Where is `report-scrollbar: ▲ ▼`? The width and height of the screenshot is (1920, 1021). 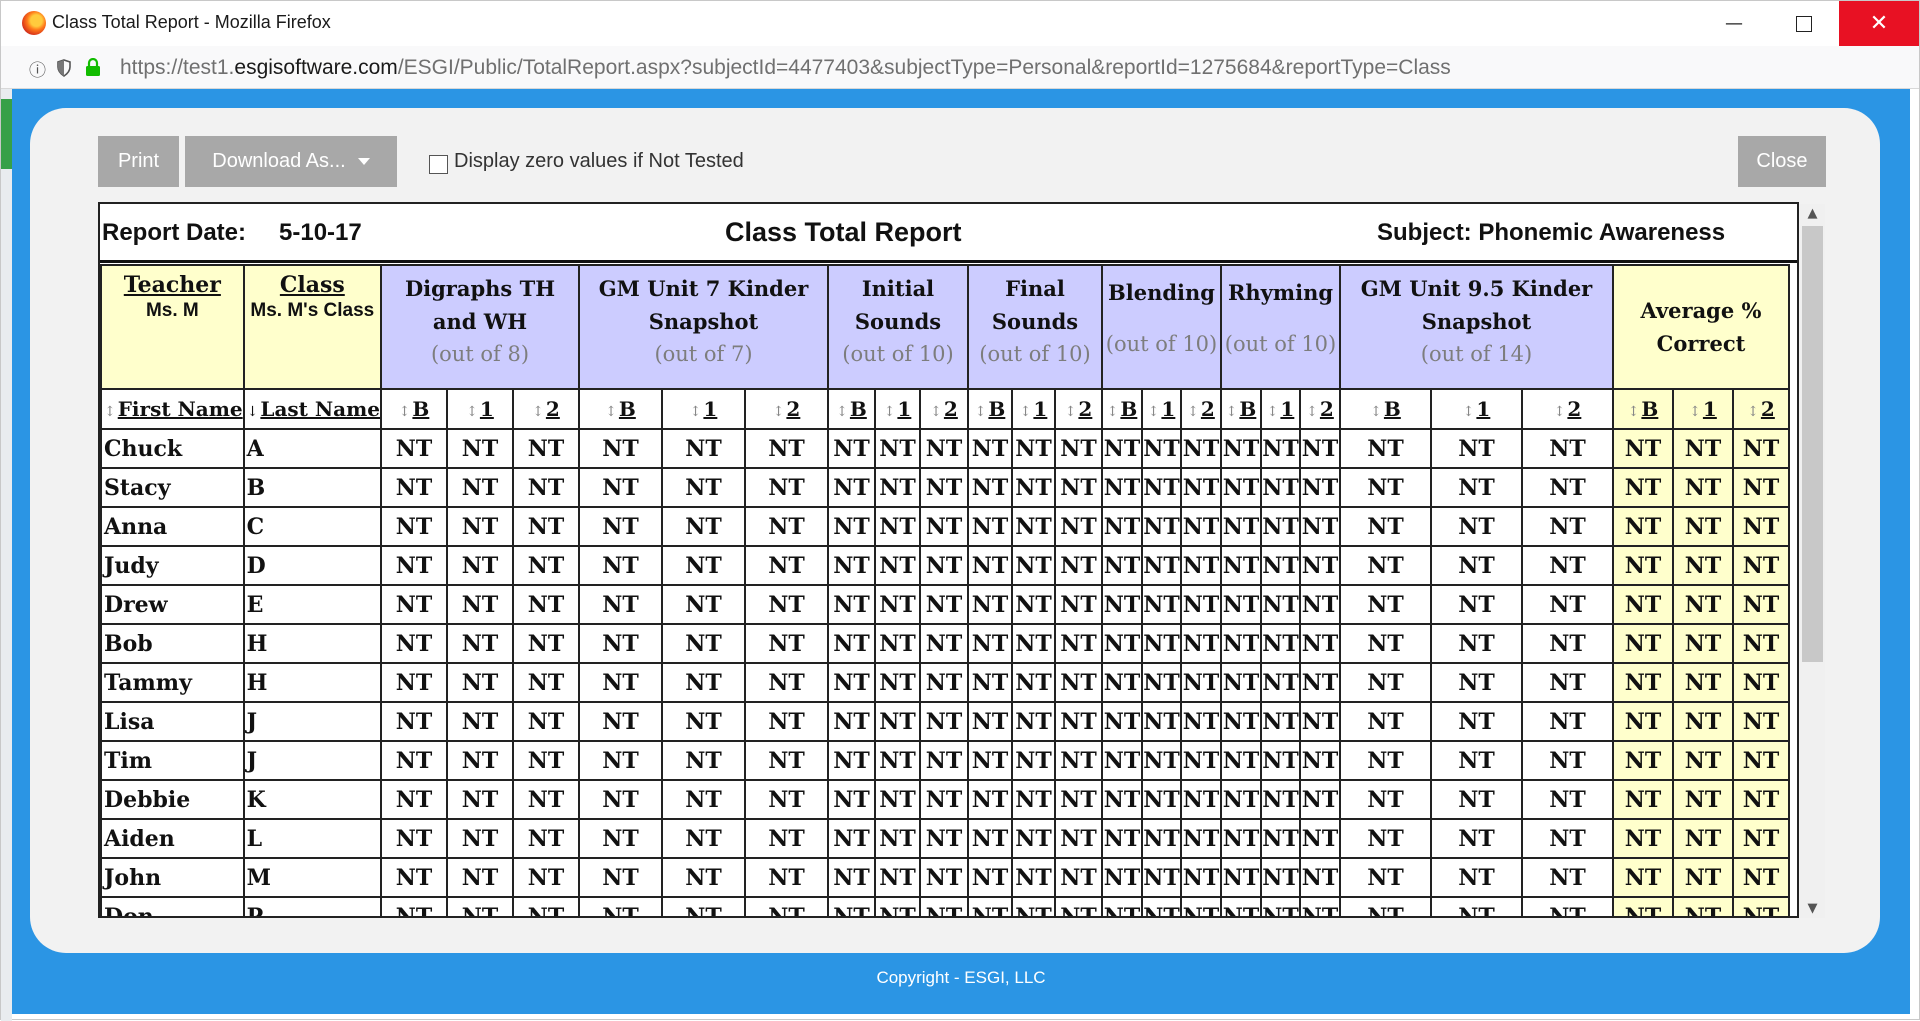 report-scrollbar: ▲ ▼ is located at coordinates (1812, 561).